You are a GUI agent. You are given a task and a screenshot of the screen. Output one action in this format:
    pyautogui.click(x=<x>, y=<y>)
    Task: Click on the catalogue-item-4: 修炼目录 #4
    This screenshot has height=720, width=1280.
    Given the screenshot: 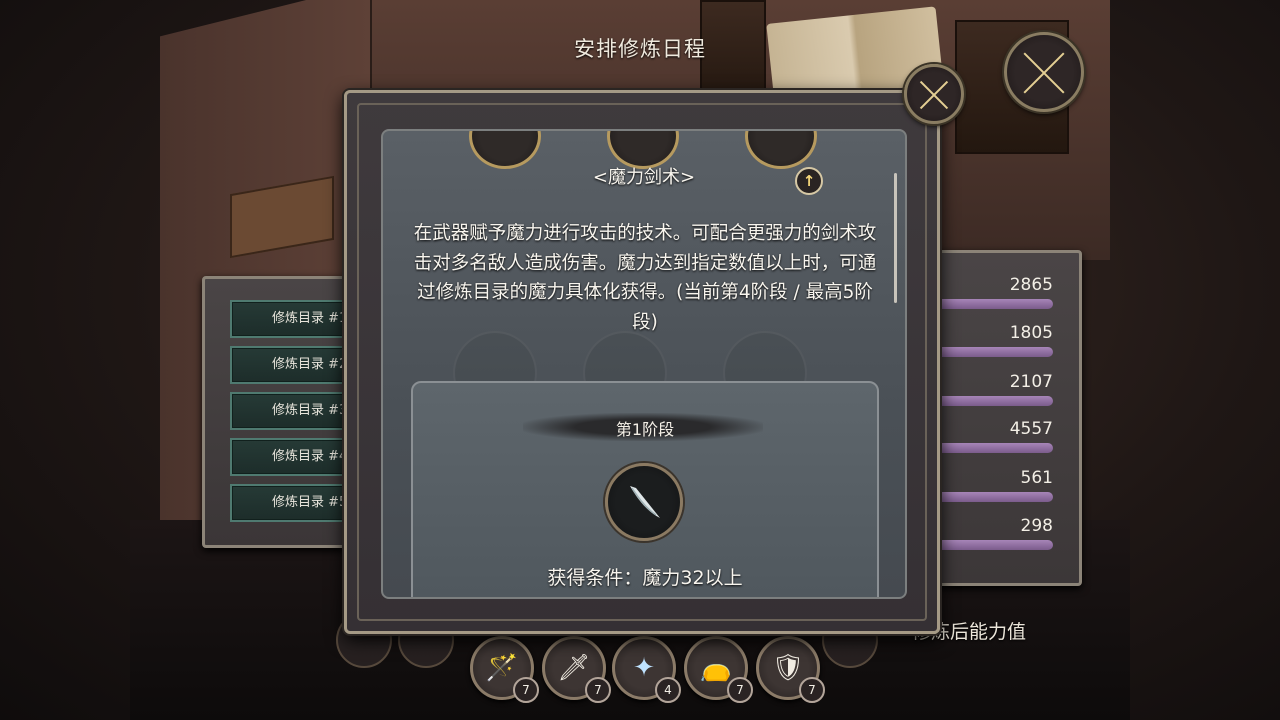 What is the action you would take?
    pyautogui.click(x=294, y=457)
    